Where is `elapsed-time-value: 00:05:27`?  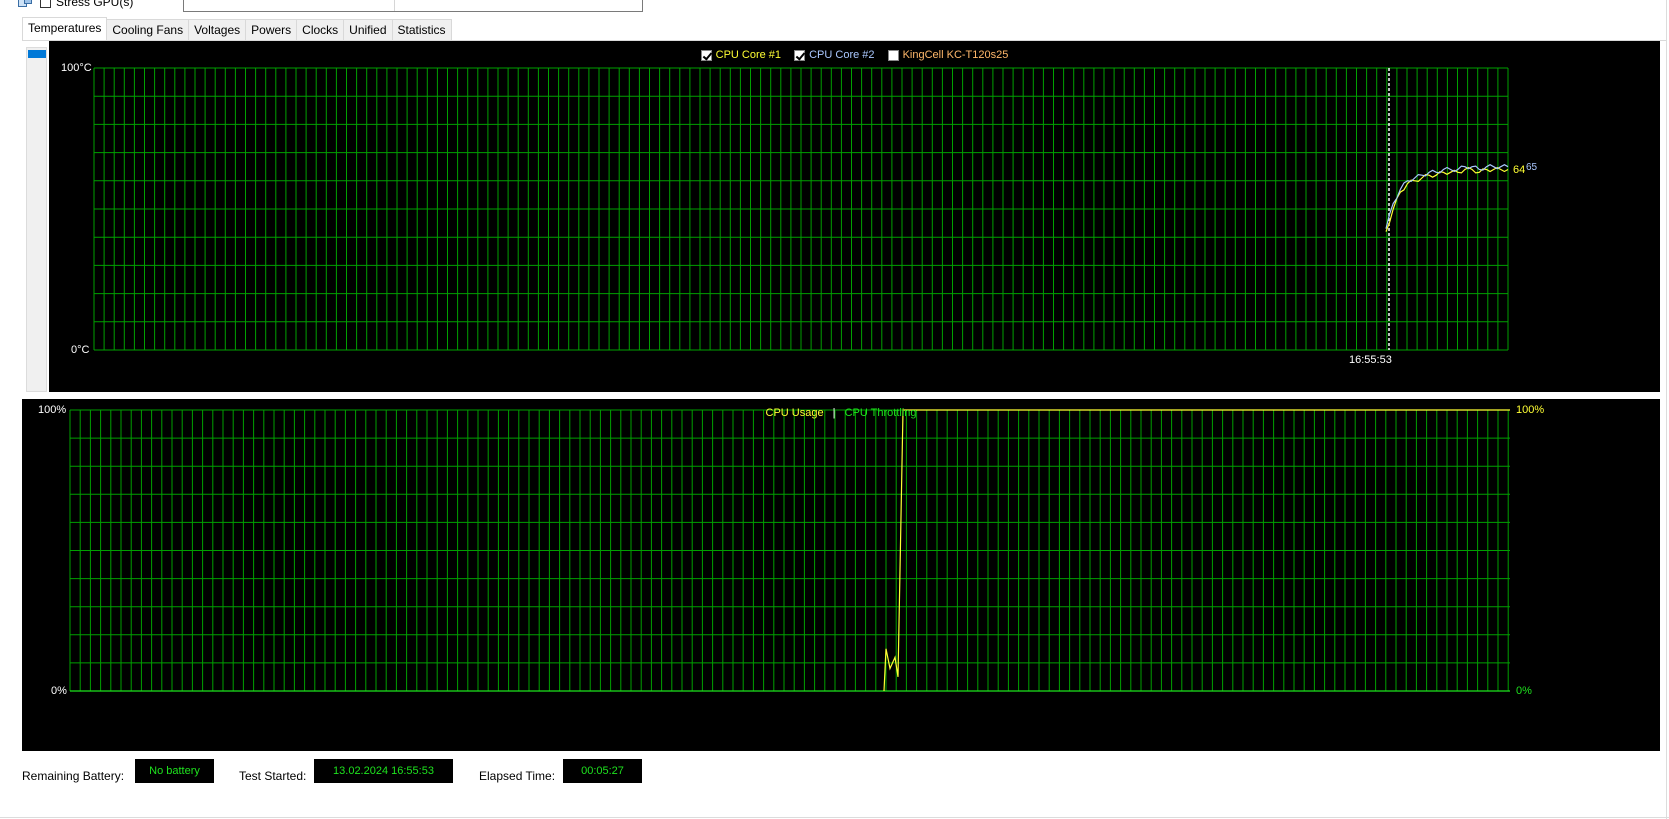
elapsed-time-value: 00:05:27 is located at coordinates (602, 771).